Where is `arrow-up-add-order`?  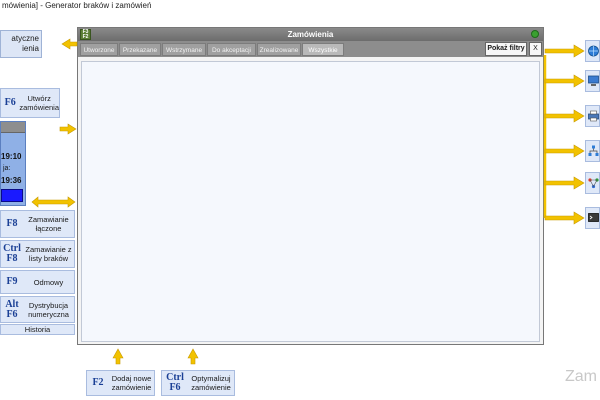
arrow-up-add-order is located at coordinates (118, 356).